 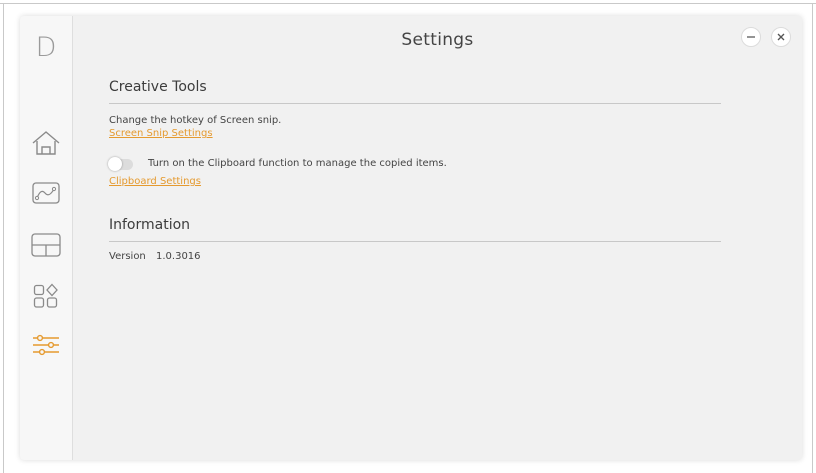 What do you see at coordinates (115, 164) in the screenshot?
I see `clipboard-toggle-knob` at bounding box center [115, 164].